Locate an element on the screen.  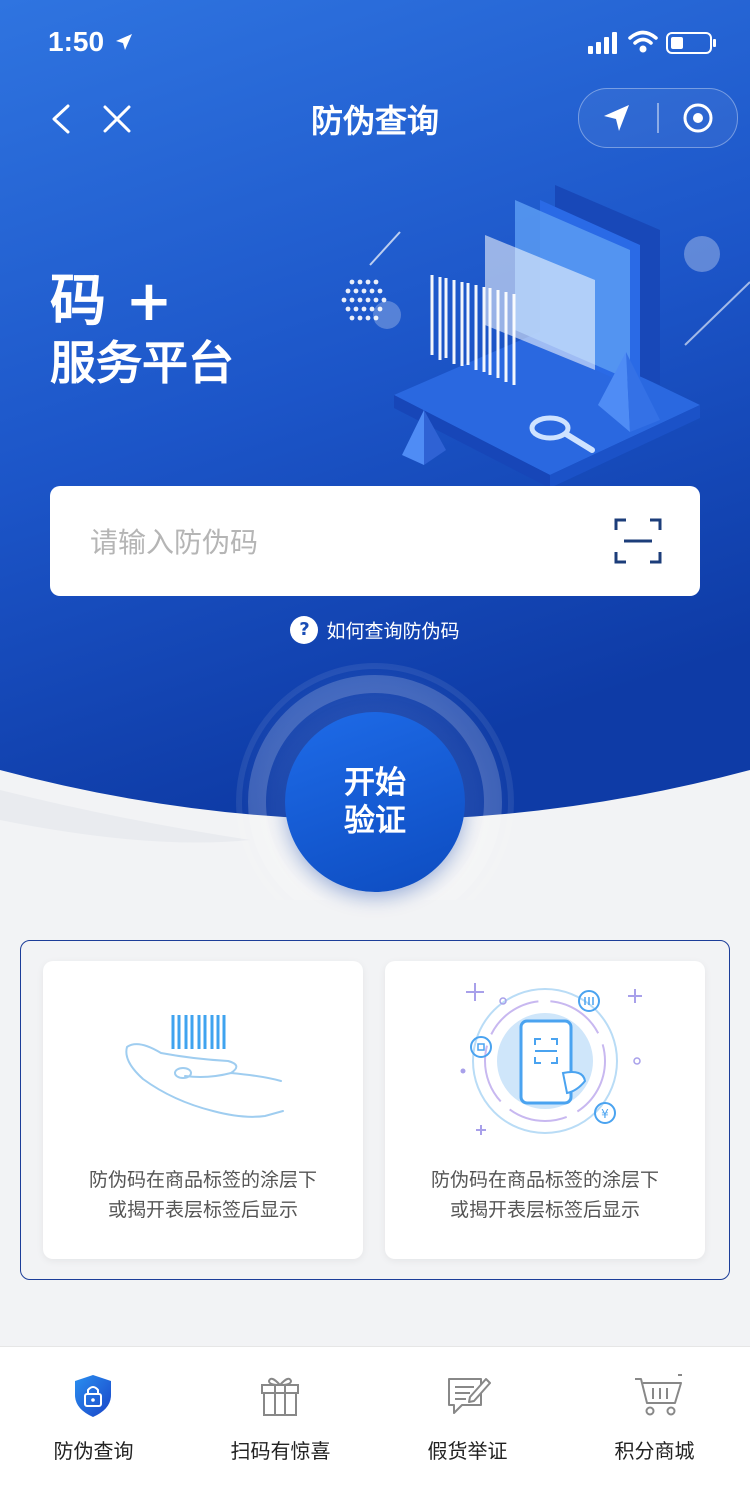
hero-headline-line2: 服务平台 is located at coordinates (142, 363).